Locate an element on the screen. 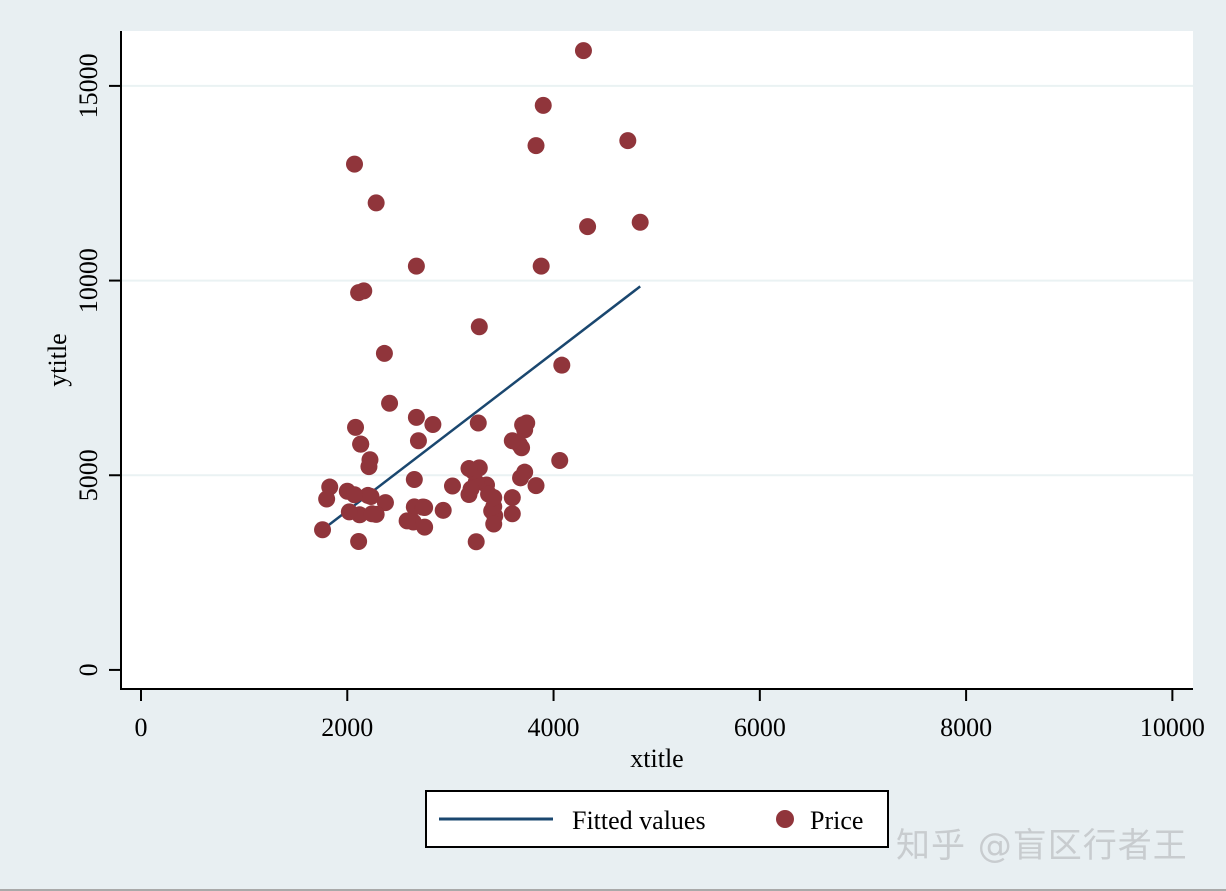 The image size is (1226, 891). x-tick-label: 2000 is located at coordinates (347, 727).